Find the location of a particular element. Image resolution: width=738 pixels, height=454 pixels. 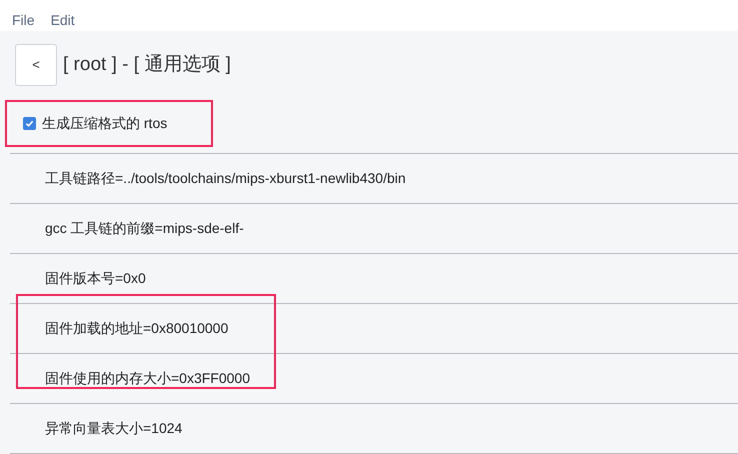

option-item: 异常向量表大小=1024 is located at coordinates (113, 428).